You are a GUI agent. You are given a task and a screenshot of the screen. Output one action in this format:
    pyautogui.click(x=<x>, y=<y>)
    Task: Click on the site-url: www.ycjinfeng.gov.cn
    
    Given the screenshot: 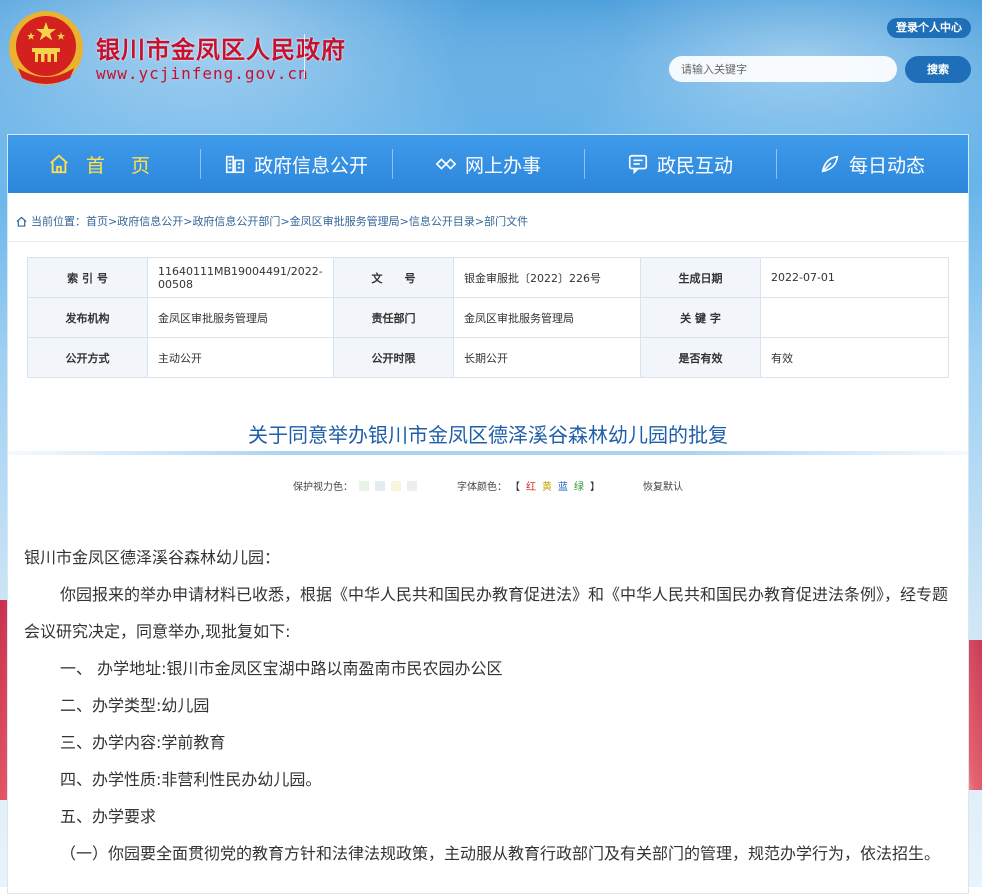 What is the action you would take?
    pyautogui.click(x=202, y=73)
    